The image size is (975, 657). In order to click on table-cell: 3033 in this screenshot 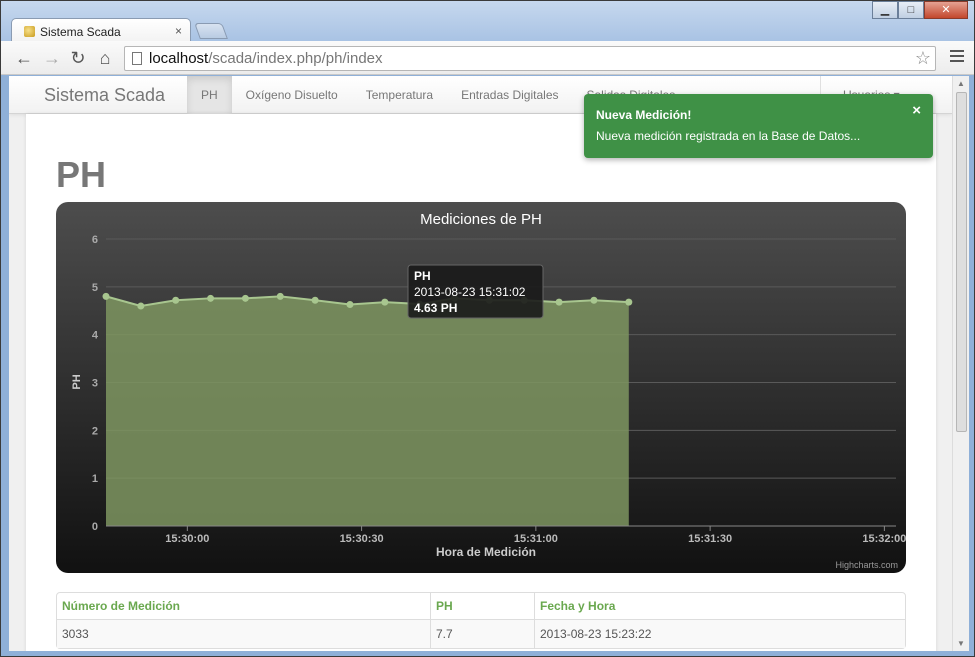, I will do `click(244, 633)`.